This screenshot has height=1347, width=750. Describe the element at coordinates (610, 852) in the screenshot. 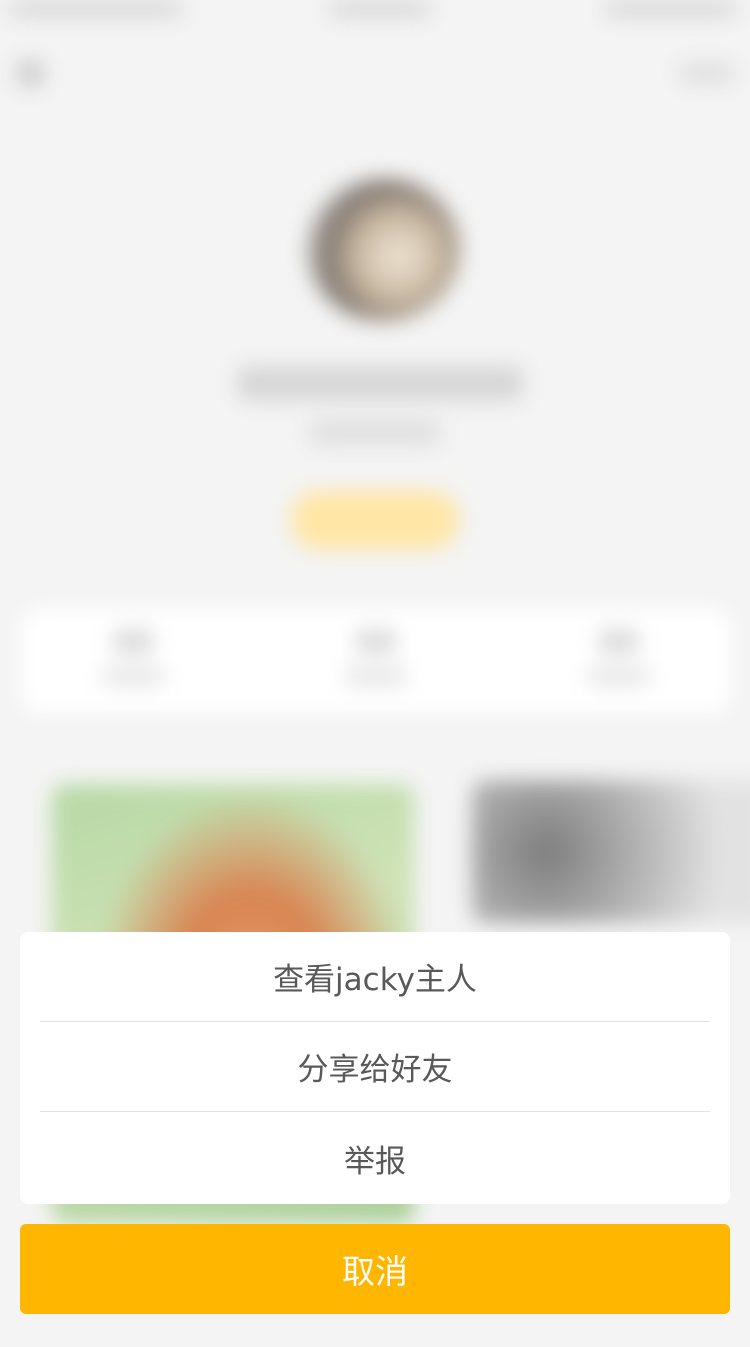

I see `photo-thumbnail` at that location.